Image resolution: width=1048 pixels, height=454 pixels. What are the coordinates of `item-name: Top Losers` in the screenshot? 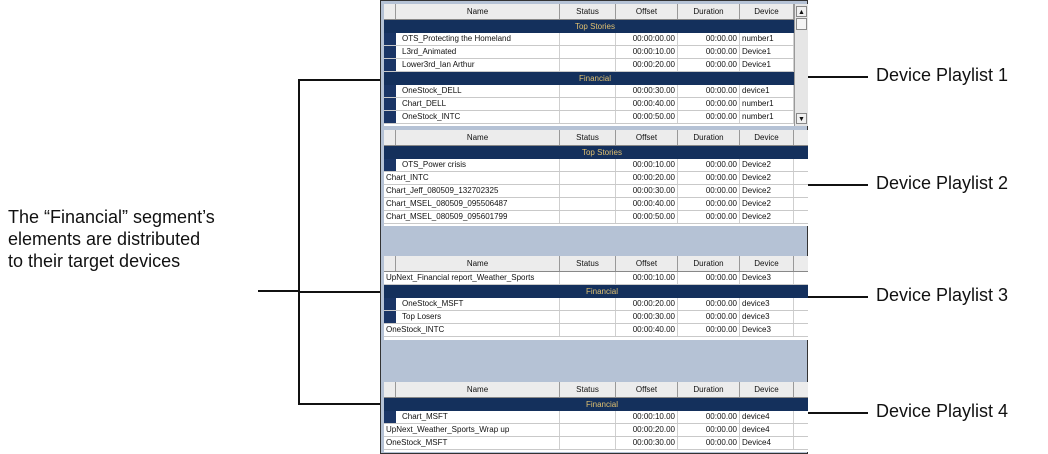 It's located at (478, 317).